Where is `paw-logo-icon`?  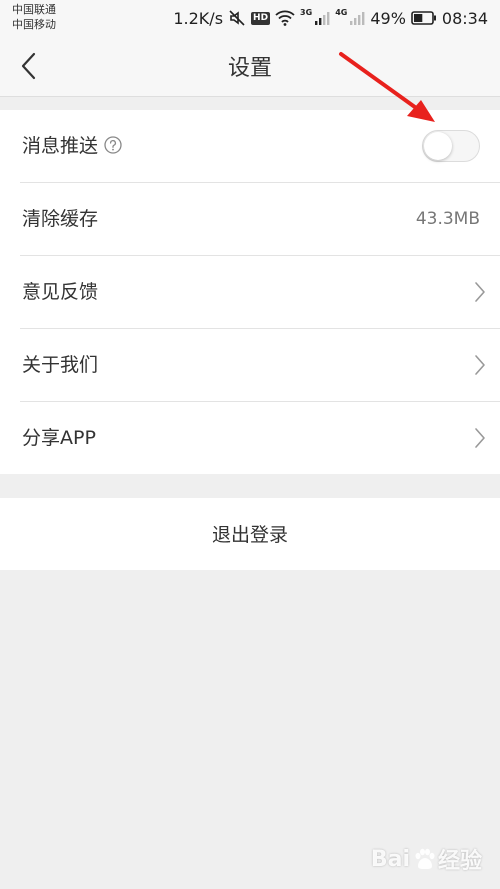
paw-logo-icon is located at coordinates (425, 858).